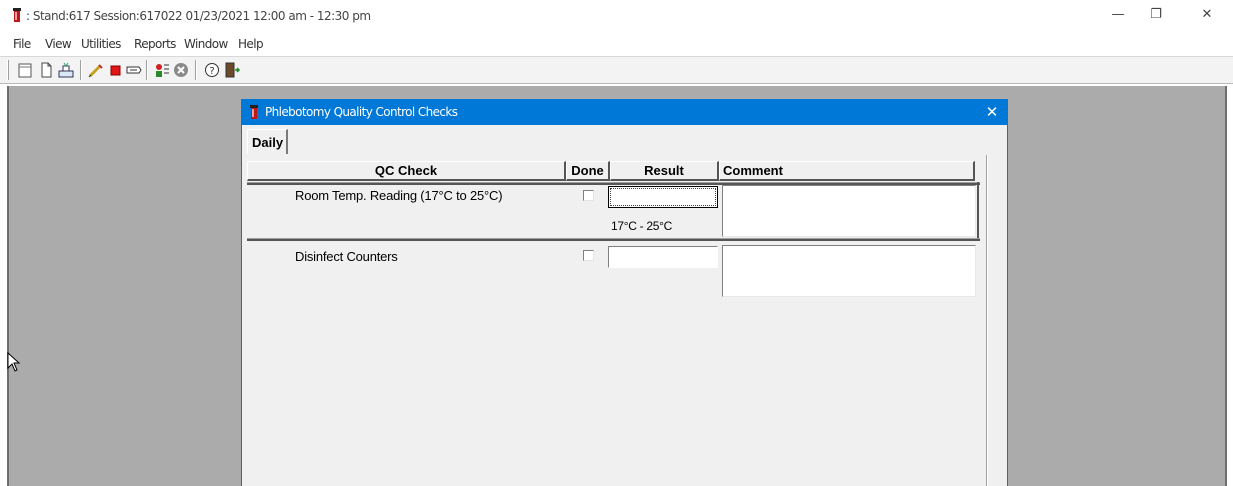 The image size is (1233, 486). What do you see at coordinates (361, 112) in the screenshot?
I see `dialog-title: Phlebotomy Quality Control Checks` at bounding box center [361, 112].